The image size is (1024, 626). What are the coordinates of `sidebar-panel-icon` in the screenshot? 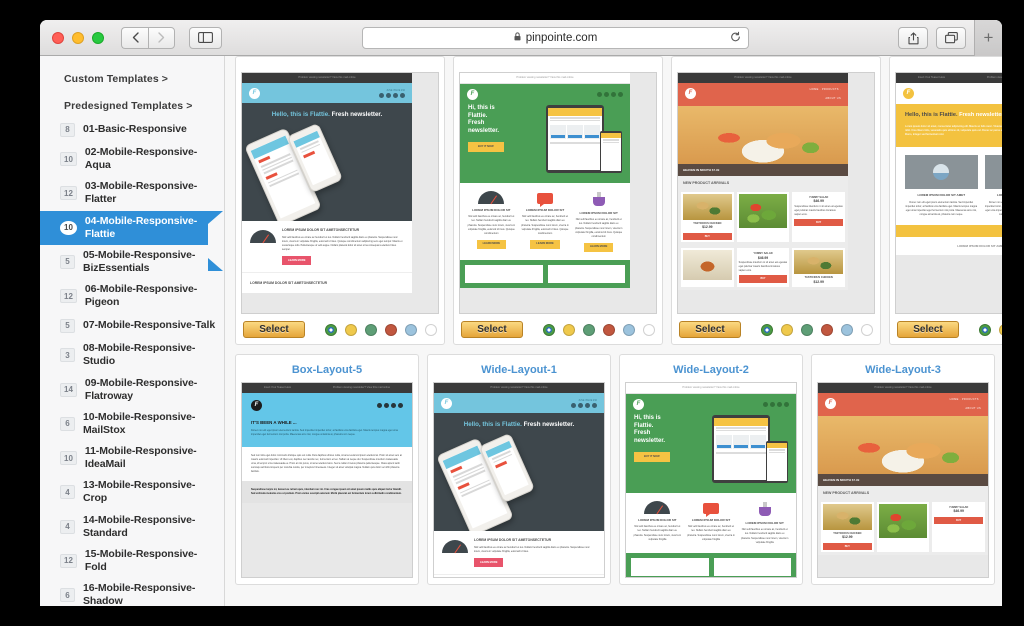 It's located at (205, 37).